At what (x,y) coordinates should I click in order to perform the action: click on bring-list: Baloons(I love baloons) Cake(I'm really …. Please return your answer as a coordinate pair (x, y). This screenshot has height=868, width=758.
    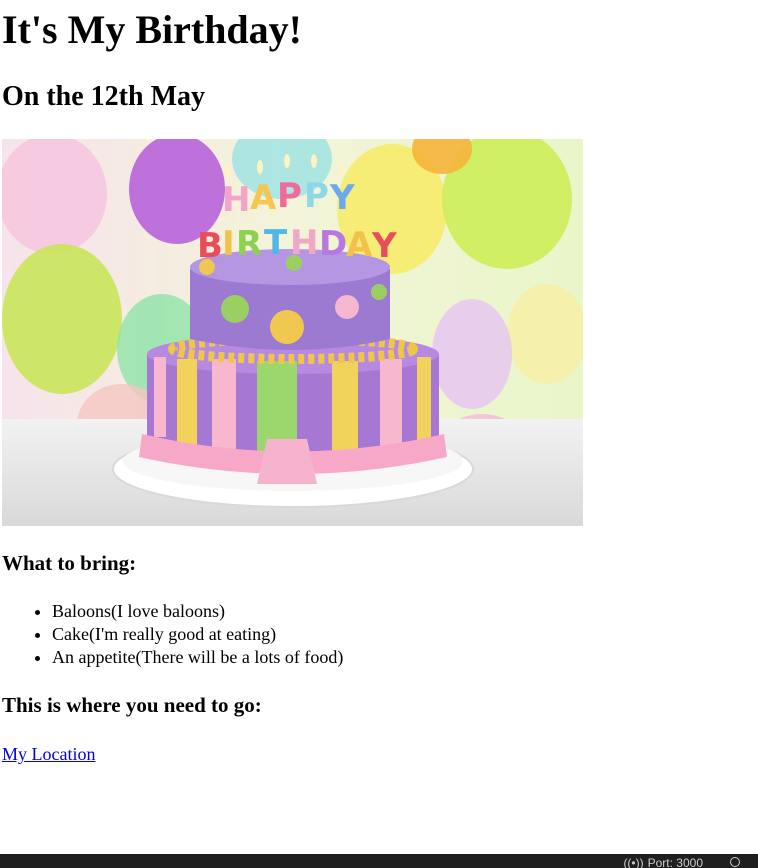
    Looking at the image, I should click on (172, 634).